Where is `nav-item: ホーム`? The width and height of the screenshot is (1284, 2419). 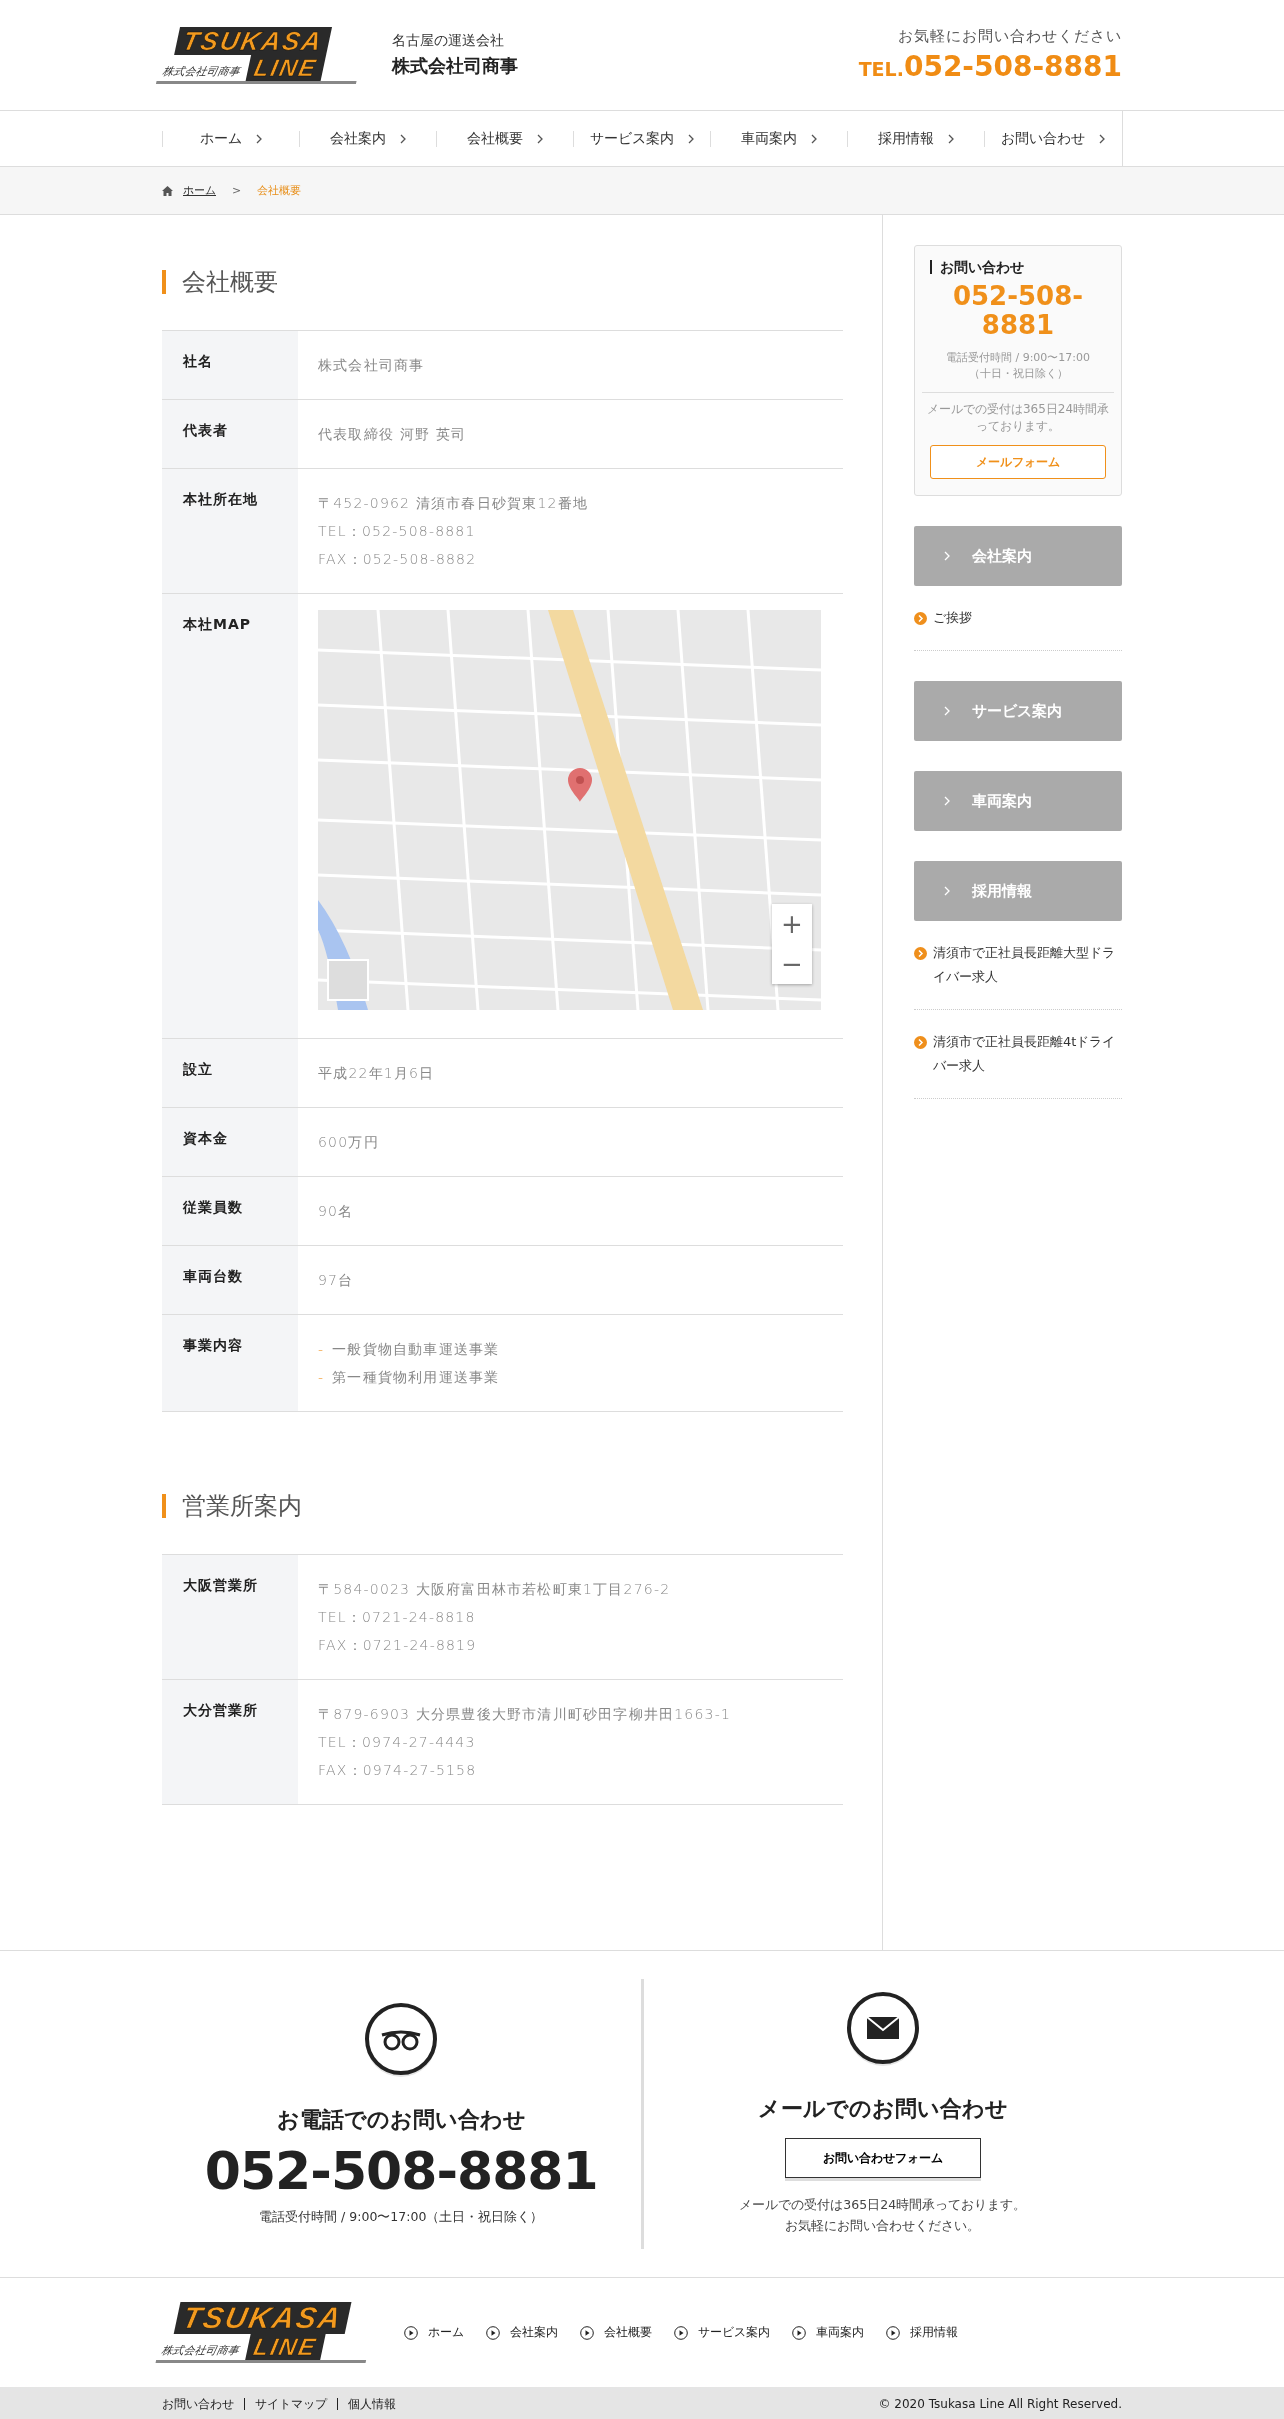 nav-item: ホーム is located at coordinates (230, 138).